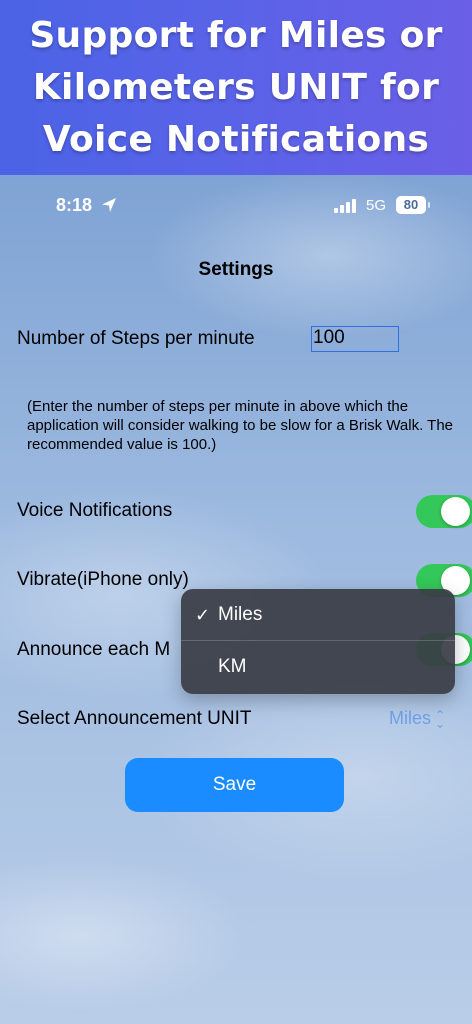  What do you see at coordinates (95, 510) in the screenshot?
I see `voice-notifications-label: Voice Notifications` at bounding box center [95, 510].